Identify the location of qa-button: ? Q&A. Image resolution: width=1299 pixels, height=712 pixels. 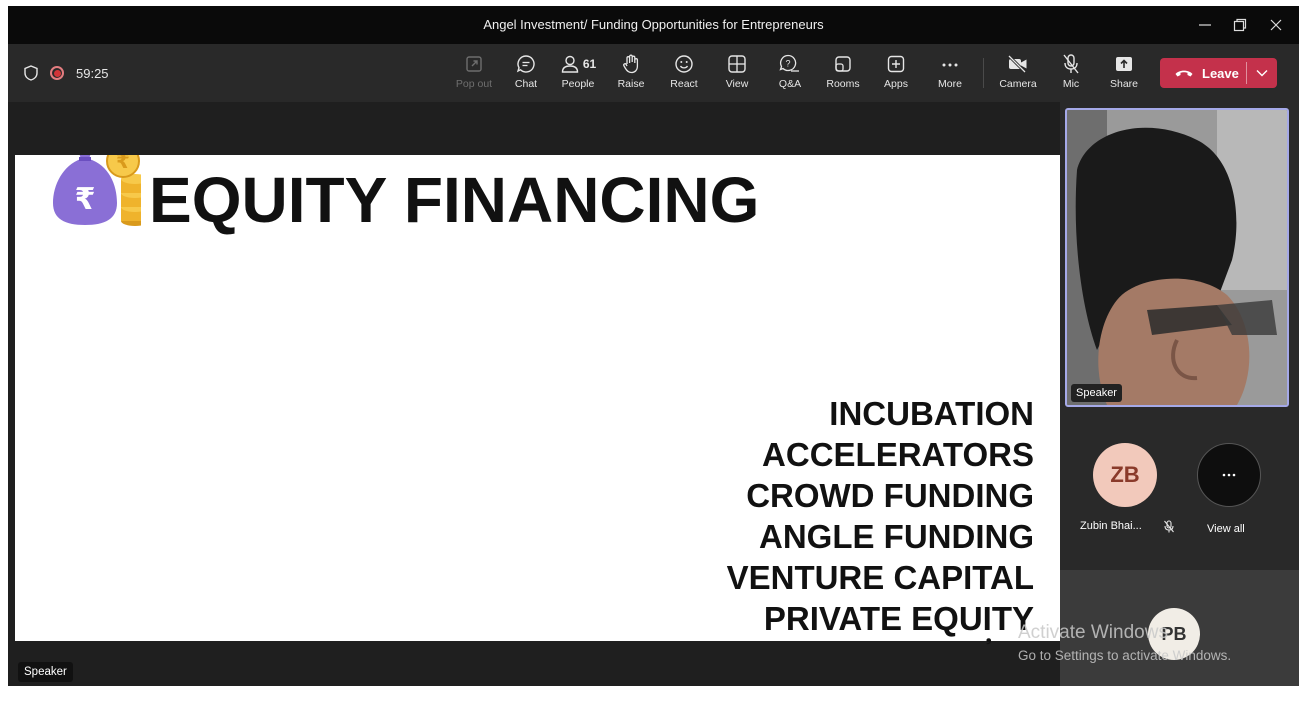
(790, 74).